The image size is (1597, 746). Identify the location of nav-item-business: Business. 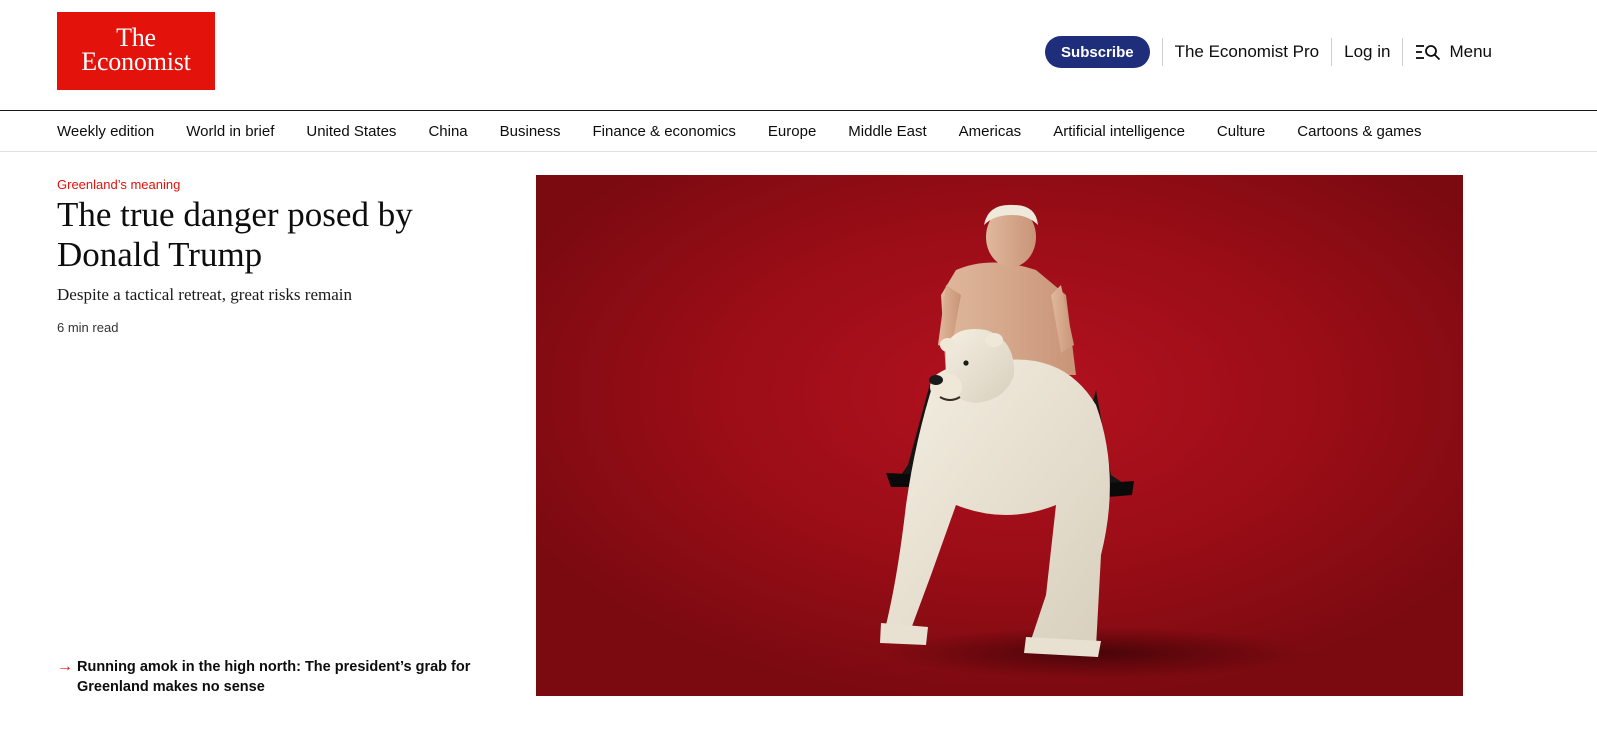
(530, 131).